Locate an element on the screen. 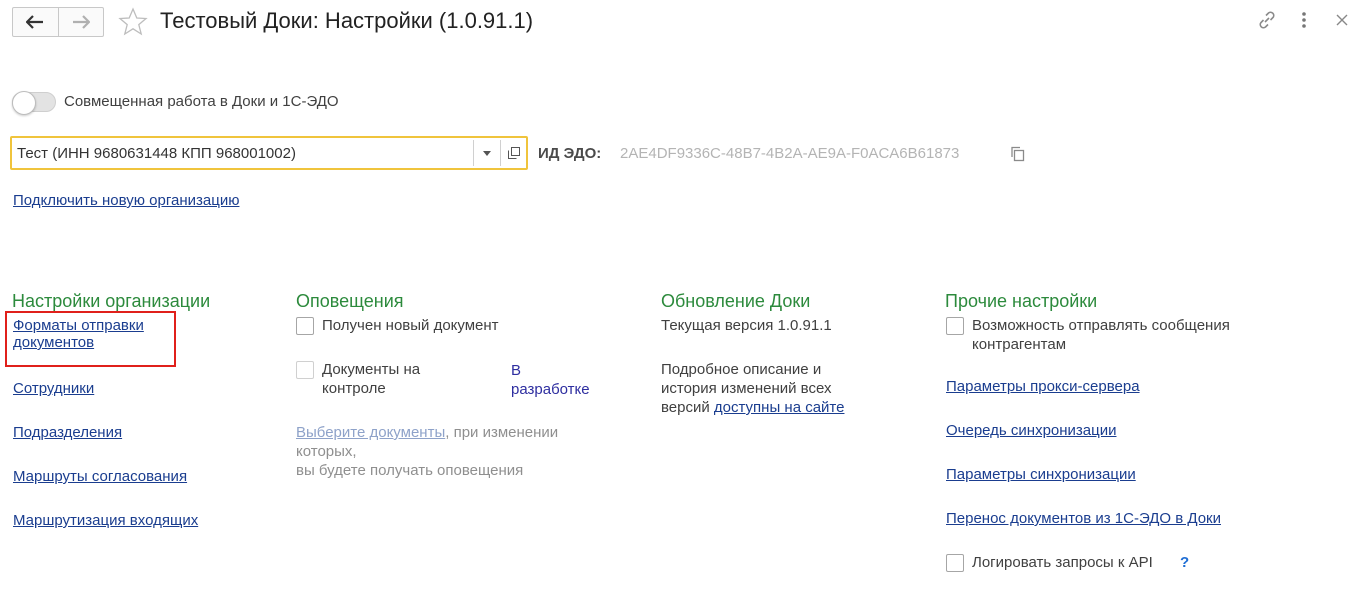 The height and width of the screenshot is (598, 1369). sync-queue-link: Очередь синхронизации is located at coordinates (1031, 430).